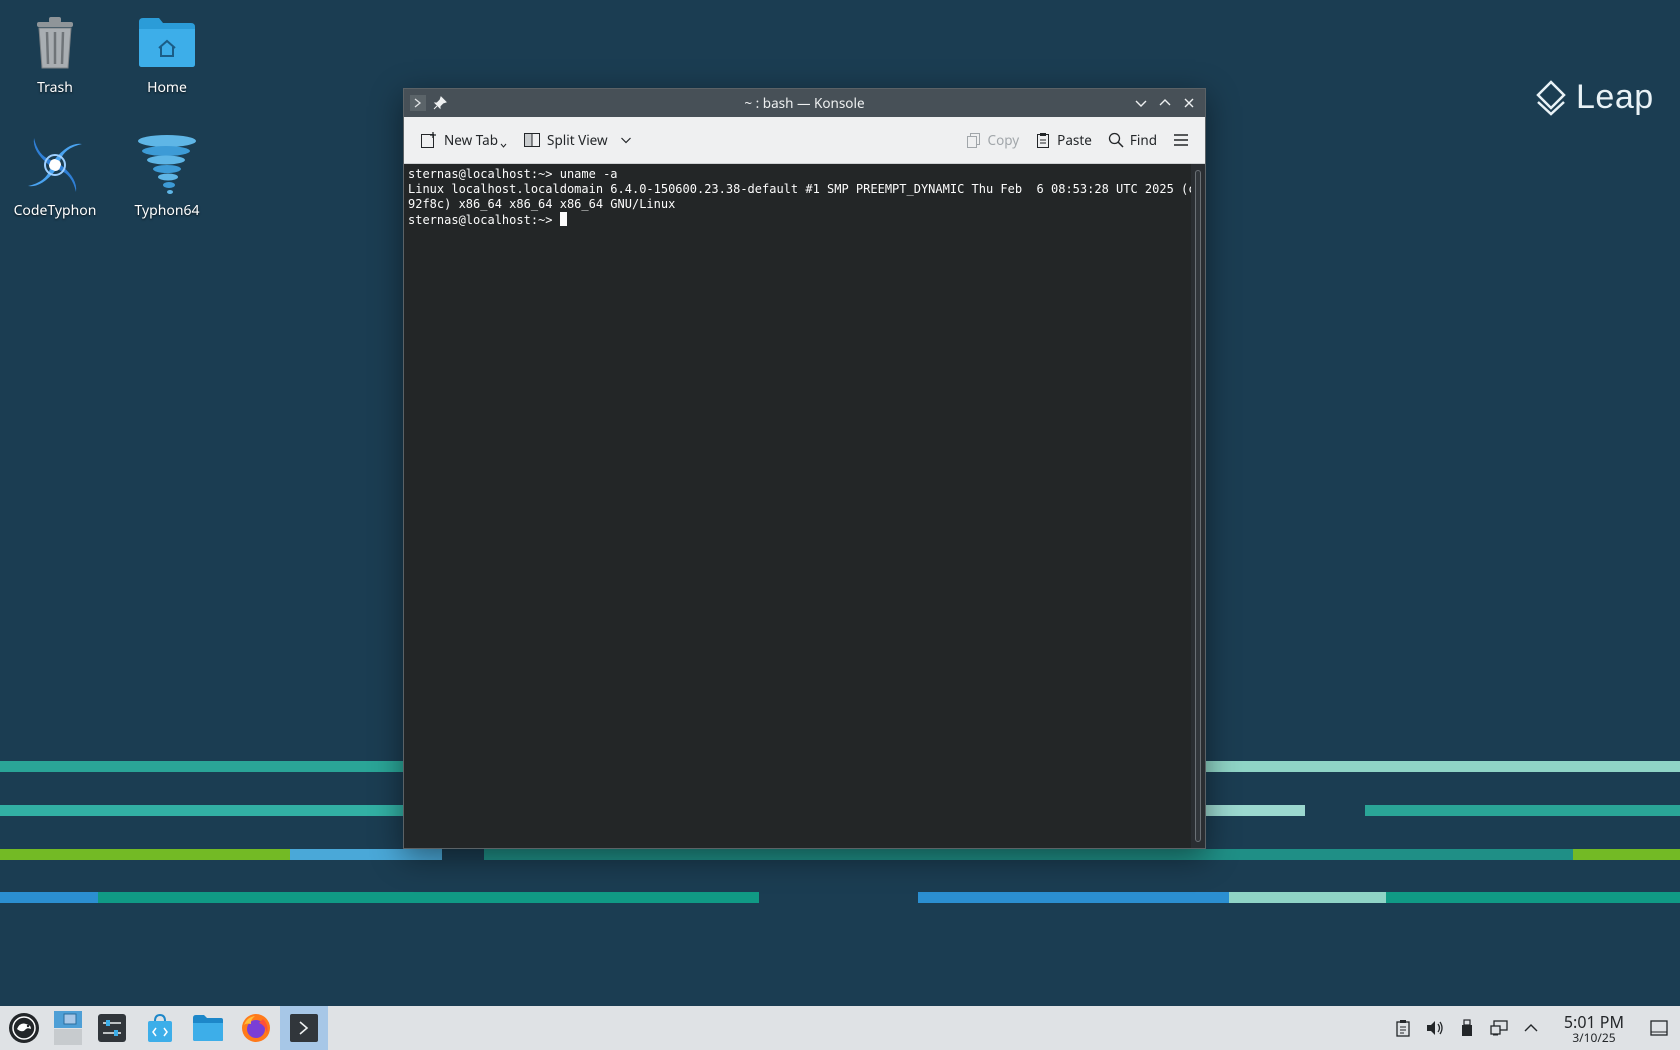  Describe the element at coordinates (1143, 140) in the screenshot. I see `find-label: Find` at that location.